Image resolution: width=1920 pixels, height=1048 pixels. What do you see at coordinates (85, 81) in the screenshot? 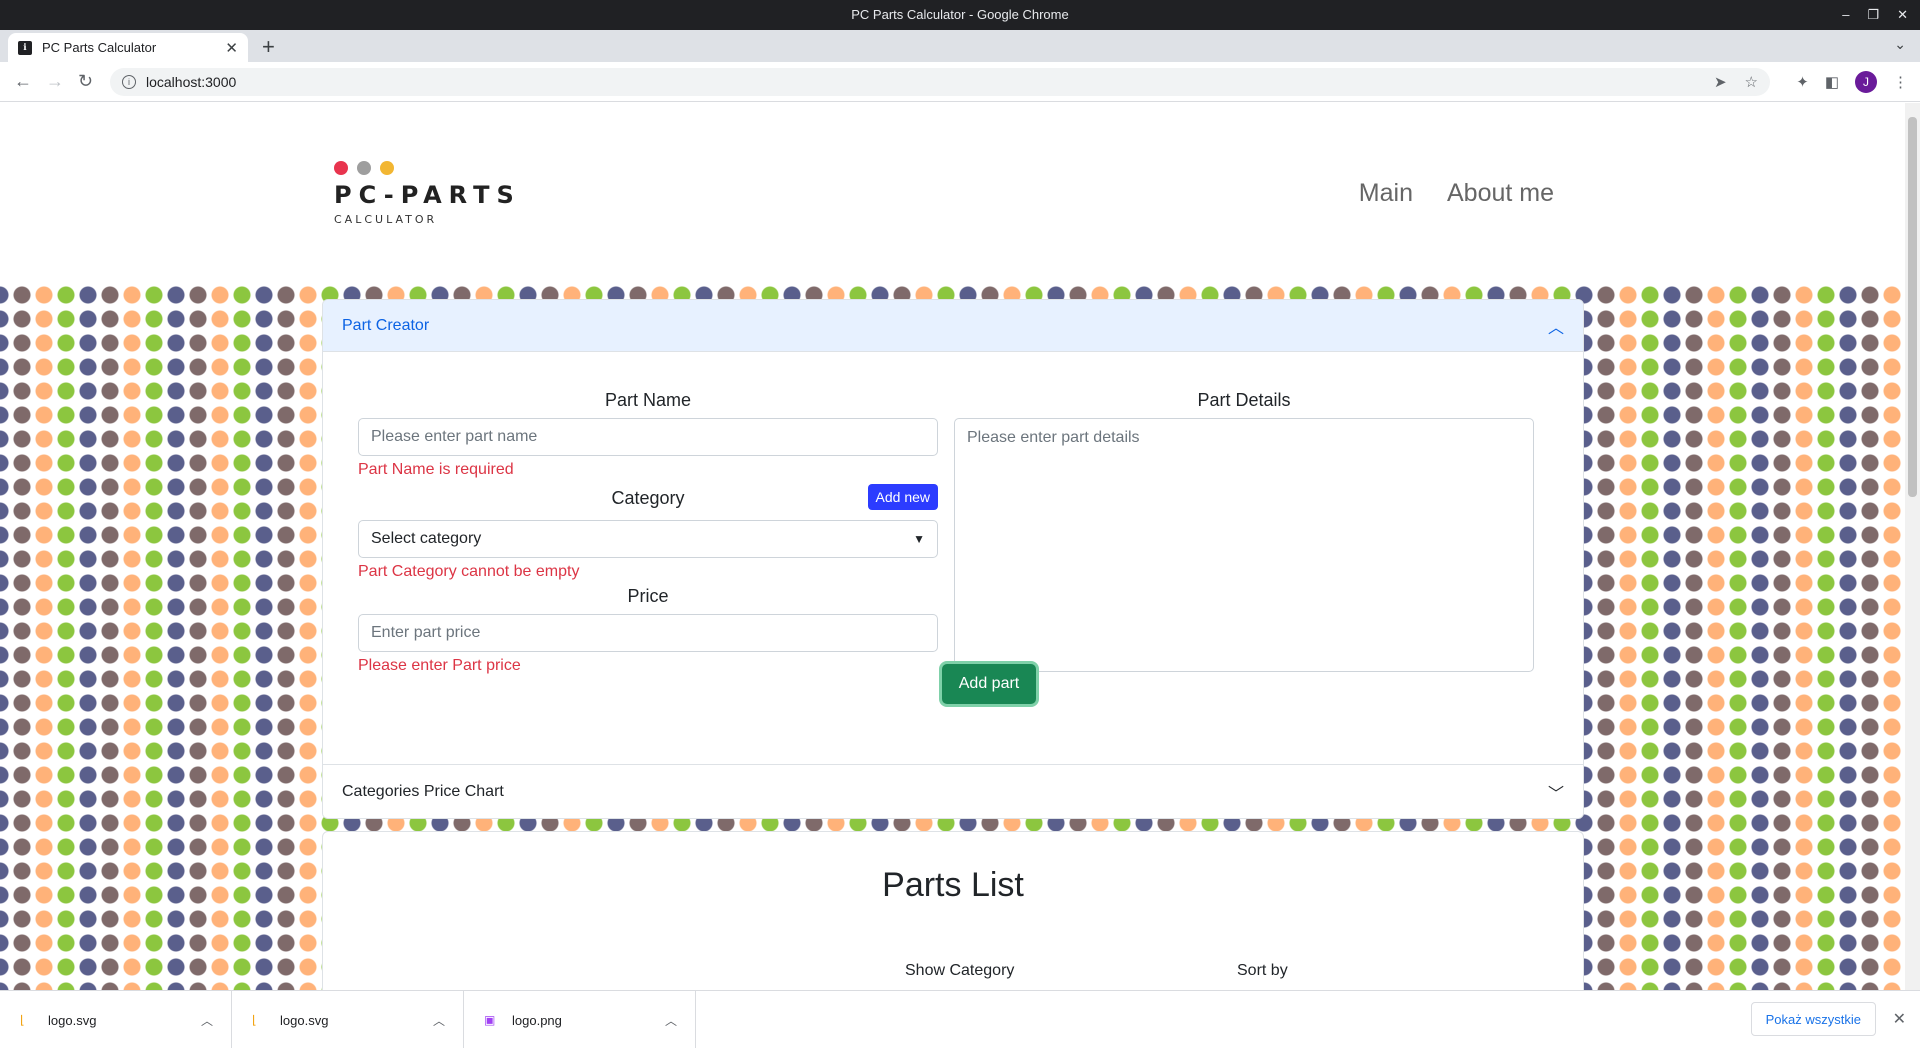
I see `reload-icon: ↻` at bounding box center [85, 81].